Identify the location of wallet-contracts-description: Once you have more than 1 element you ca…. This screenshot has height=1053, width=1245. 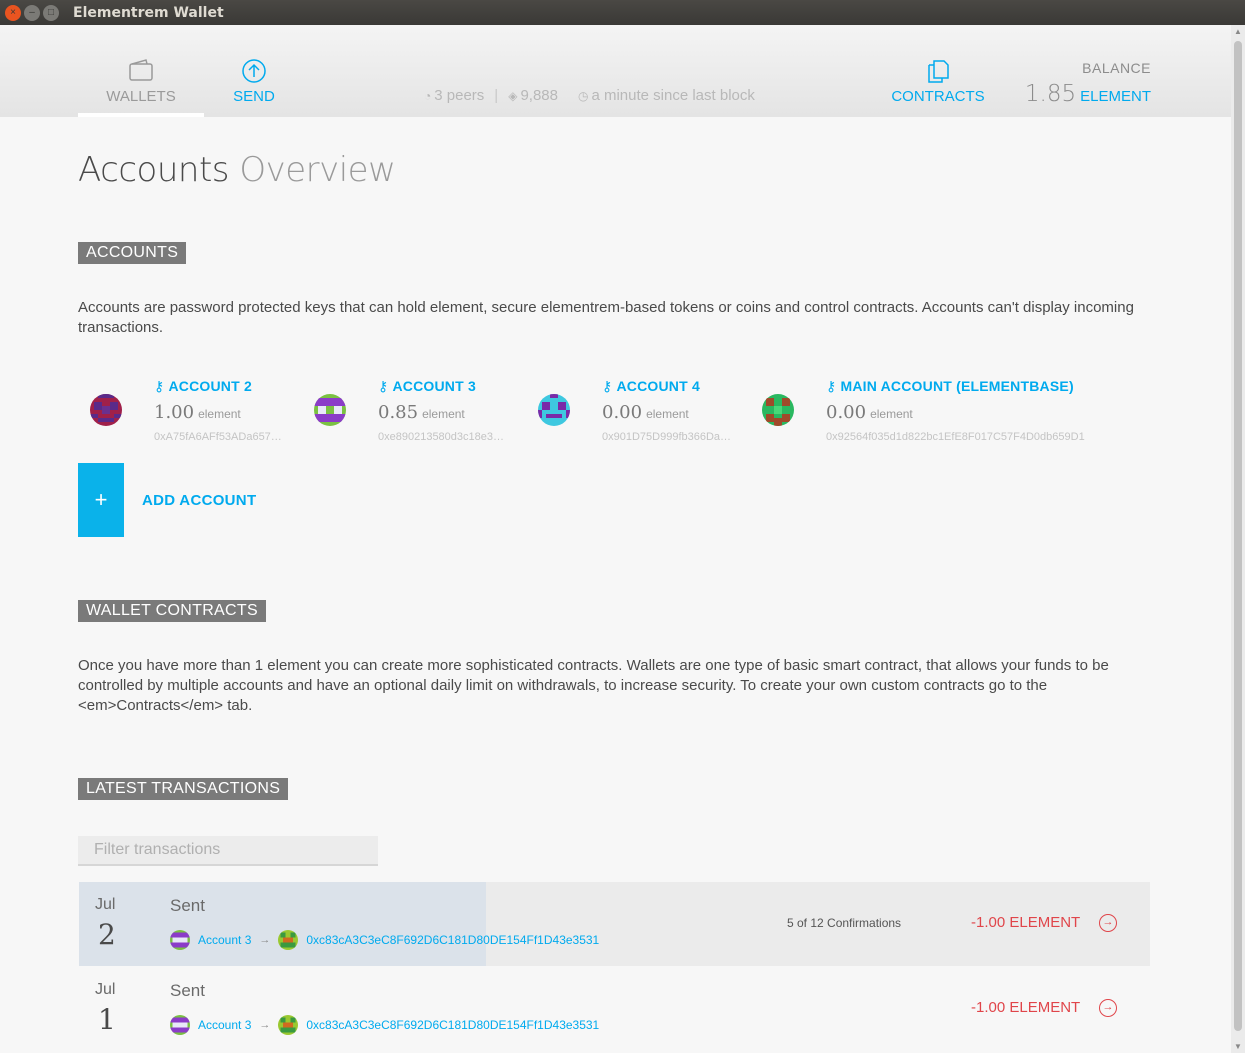
(593, 685).